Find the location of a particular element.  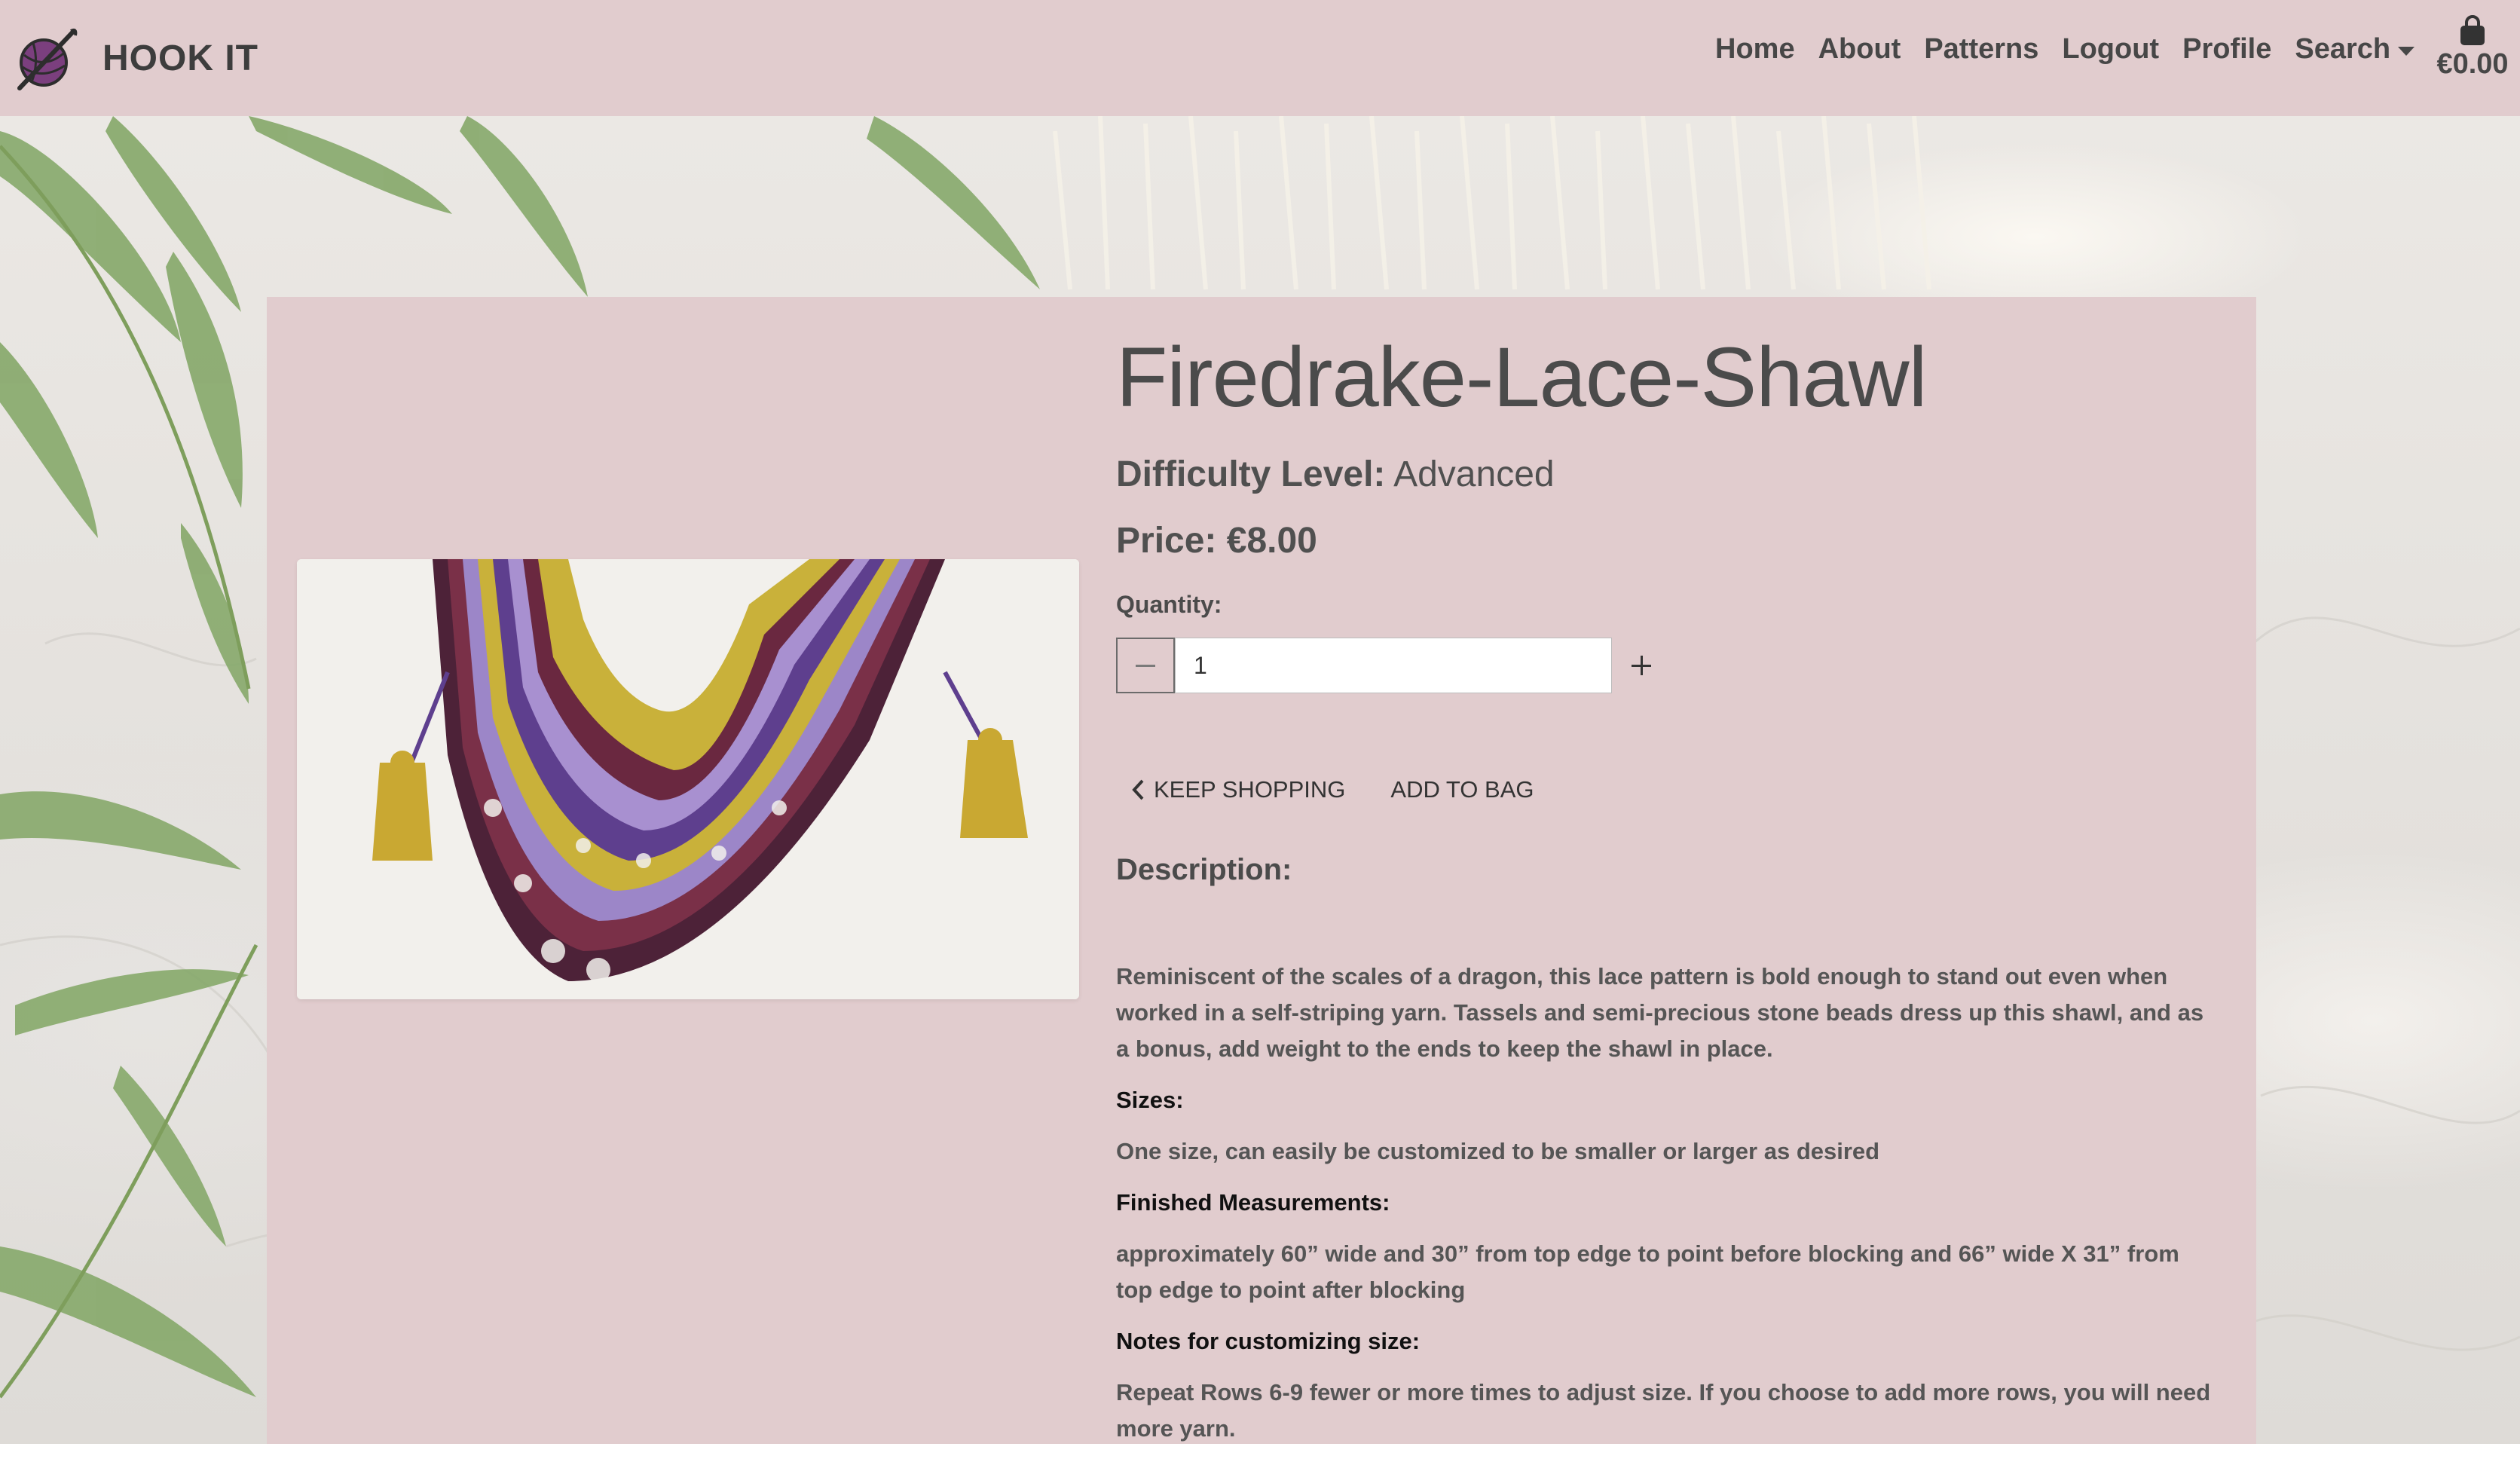

description-heading: Description: is located at coordinates (1204, 869).